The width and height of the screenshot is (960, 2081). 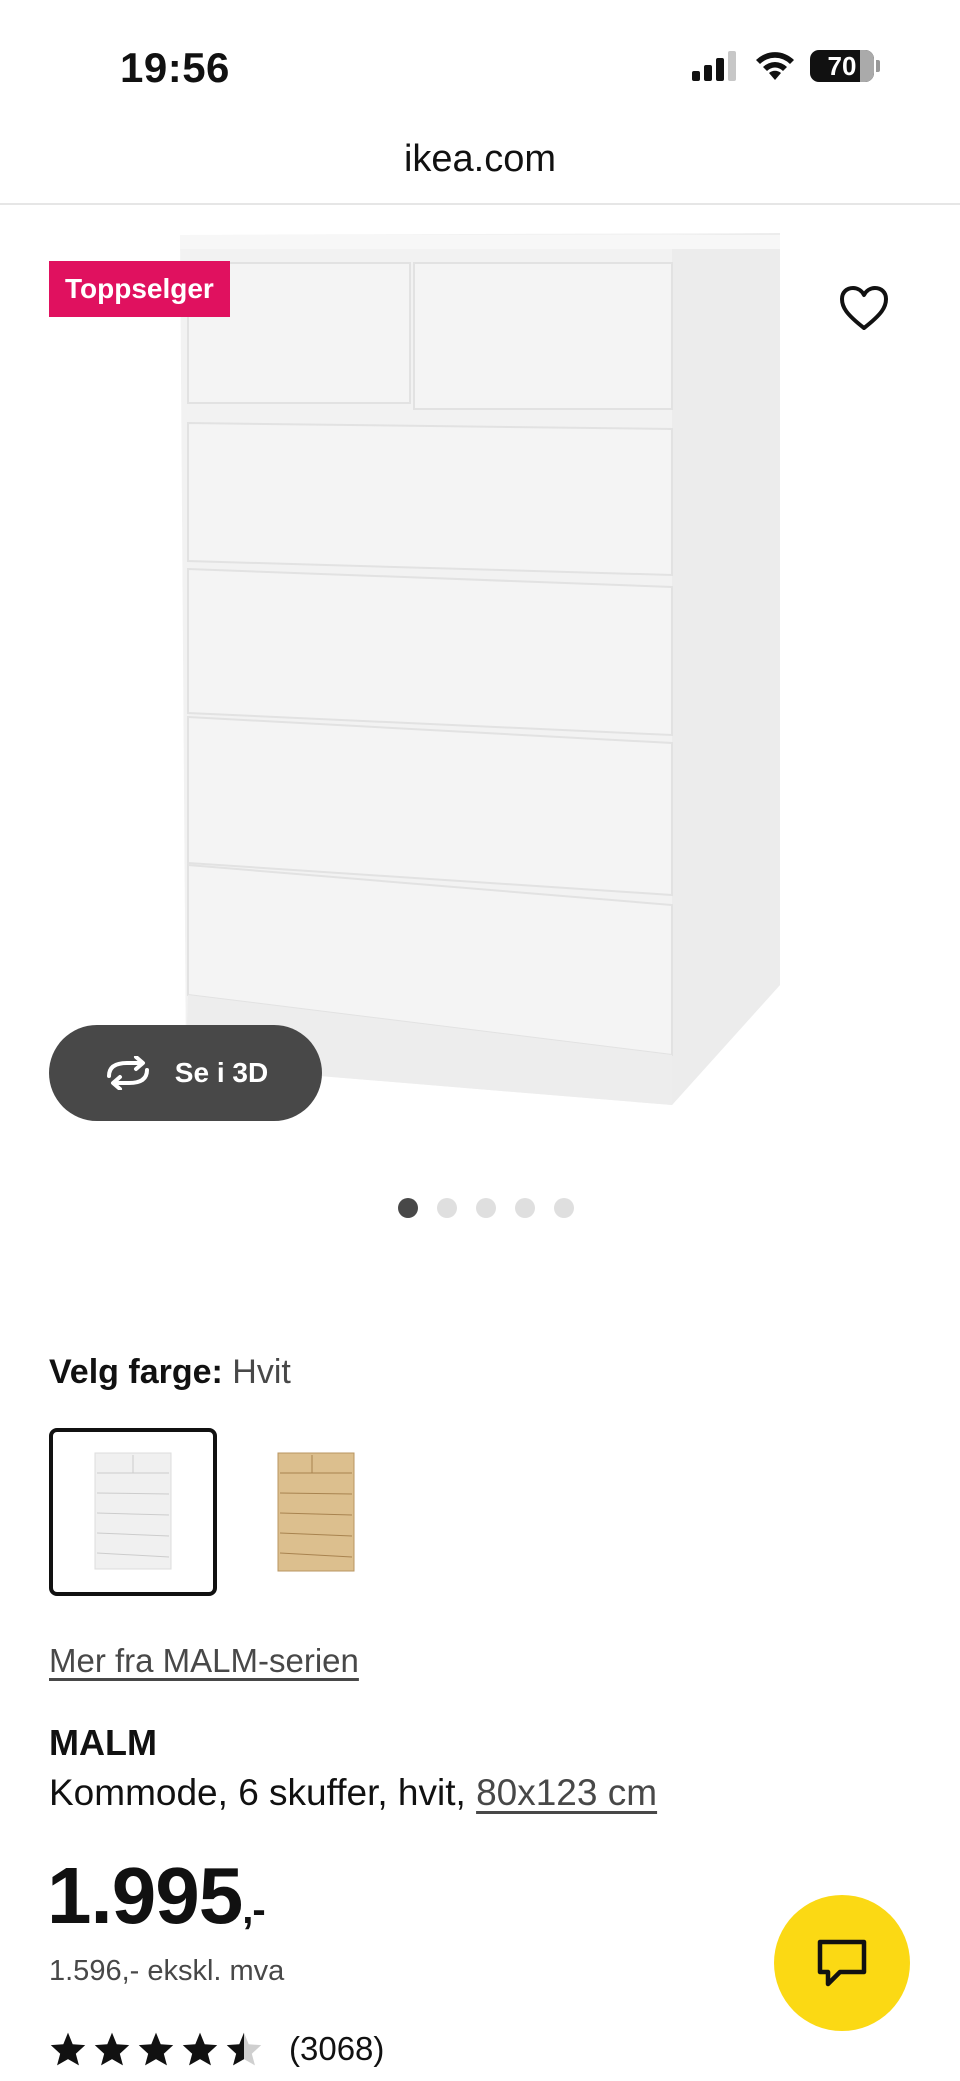 I want to click on product-rating: (3068), so click(x=216, y=2049).